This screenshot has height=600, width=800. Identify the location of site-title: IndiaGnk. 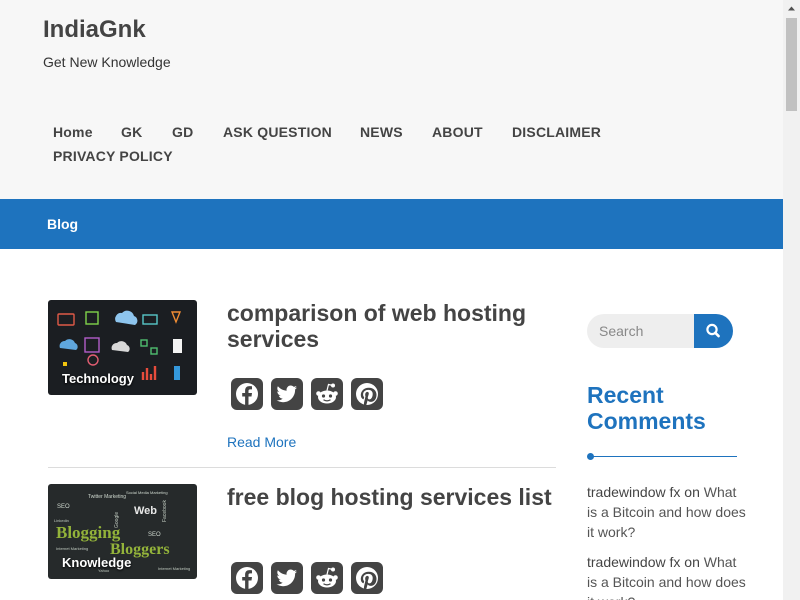
(94, 30).